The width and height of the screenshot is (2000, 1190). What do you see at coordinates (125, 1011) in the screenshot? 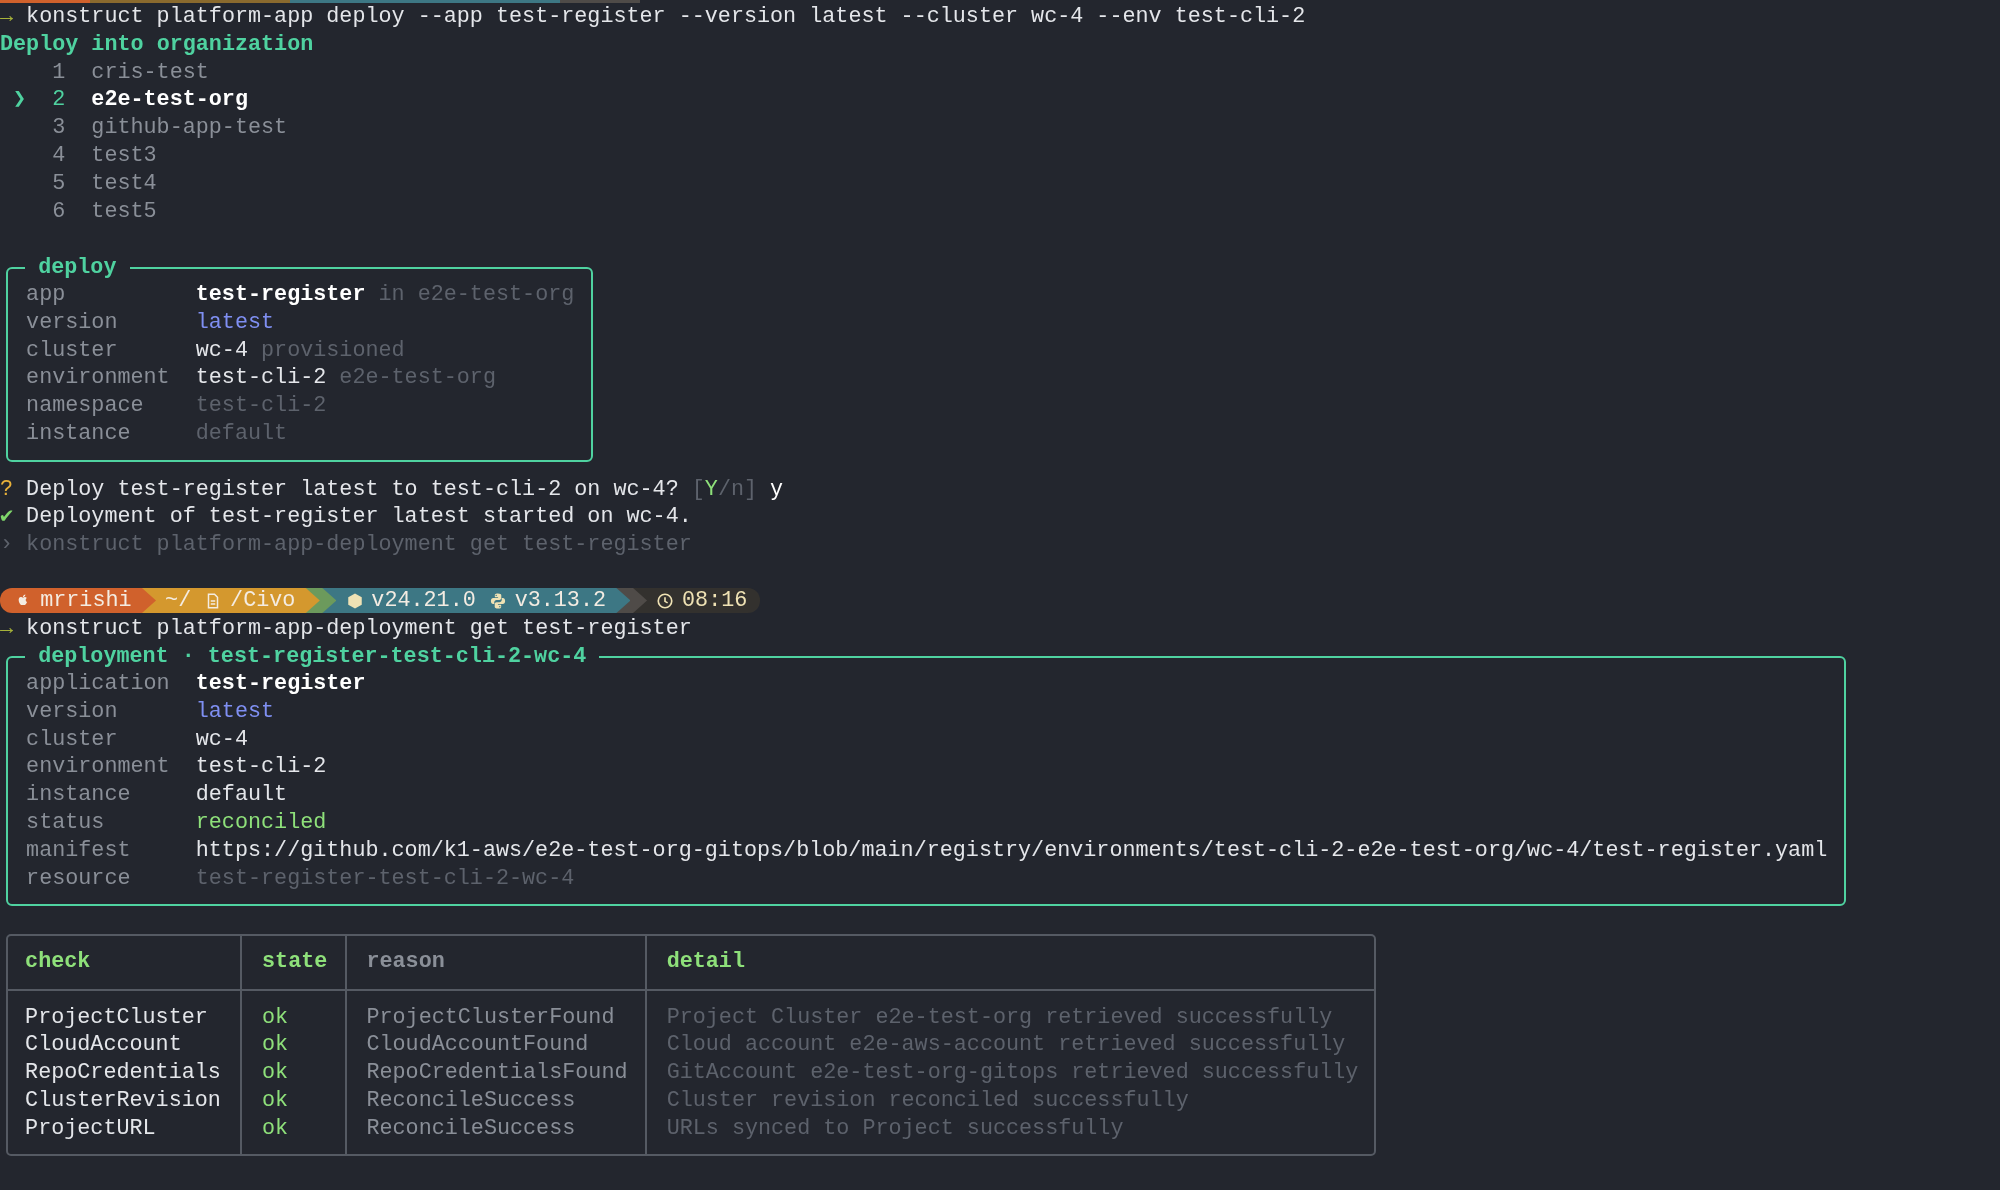
I see `table-cell: ProjectCluster` at bounding box center [125, 1011].